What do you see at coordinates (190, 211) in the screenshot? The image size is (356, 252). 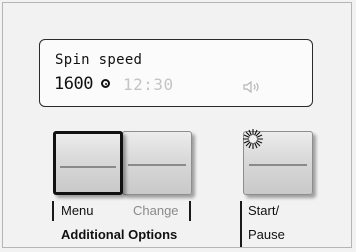 I see `change-right-divider` at bounding box center [190, 211].